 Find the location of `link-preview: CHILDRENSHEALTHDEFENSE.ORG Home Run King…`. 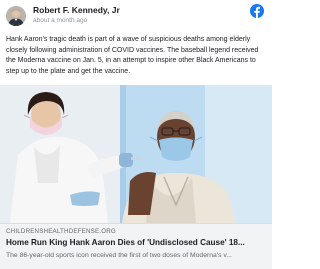

link-preview: CHILDRENSHEALTHDEFENSE.ORG Home Run King… is located at coordinates (136, 246).